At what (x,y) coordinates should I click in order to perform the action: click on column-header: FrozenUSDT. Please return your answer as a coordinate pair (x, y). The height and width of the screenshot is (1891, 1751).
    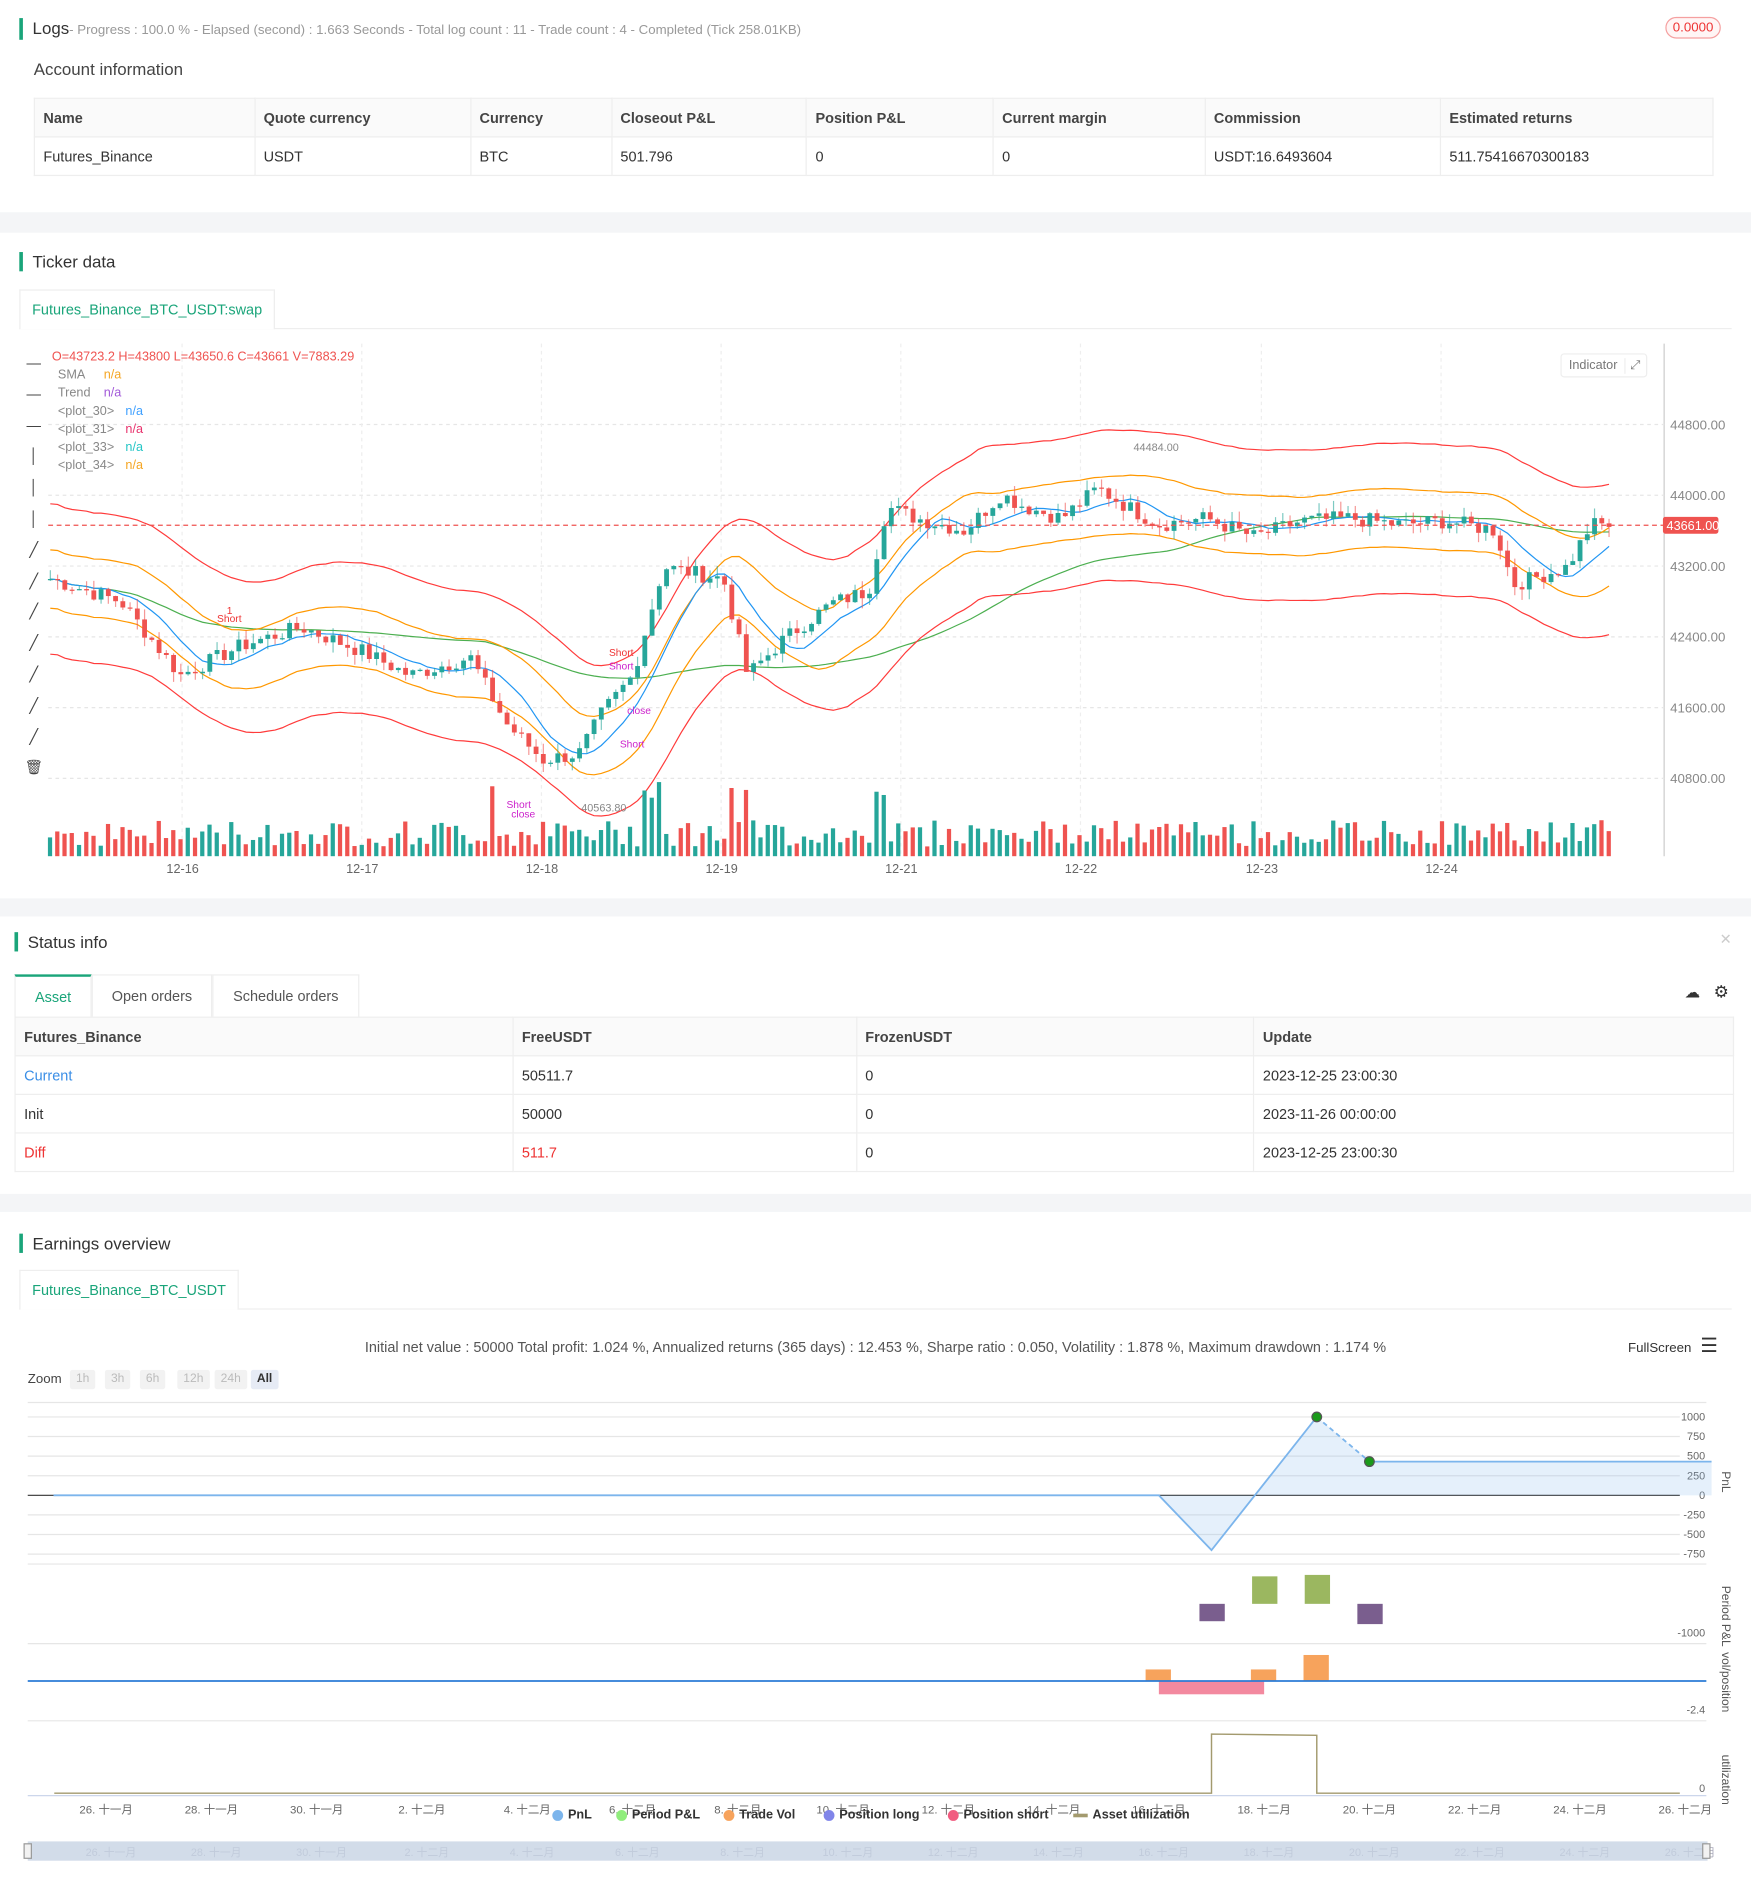
    Looking at the image, I should click on (1055, 1036).